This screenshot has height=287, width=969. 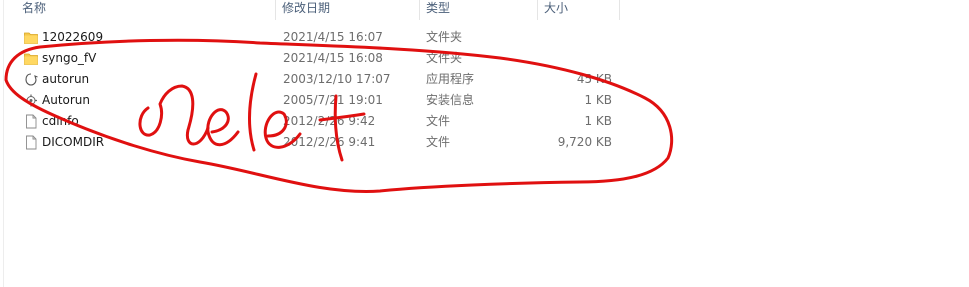 What do you see at coordinates (484, 37) in the screenshot?
I see `file-row: 12022609 2021/4/15 16:07 文件夹` at bounding box center [484, 37].